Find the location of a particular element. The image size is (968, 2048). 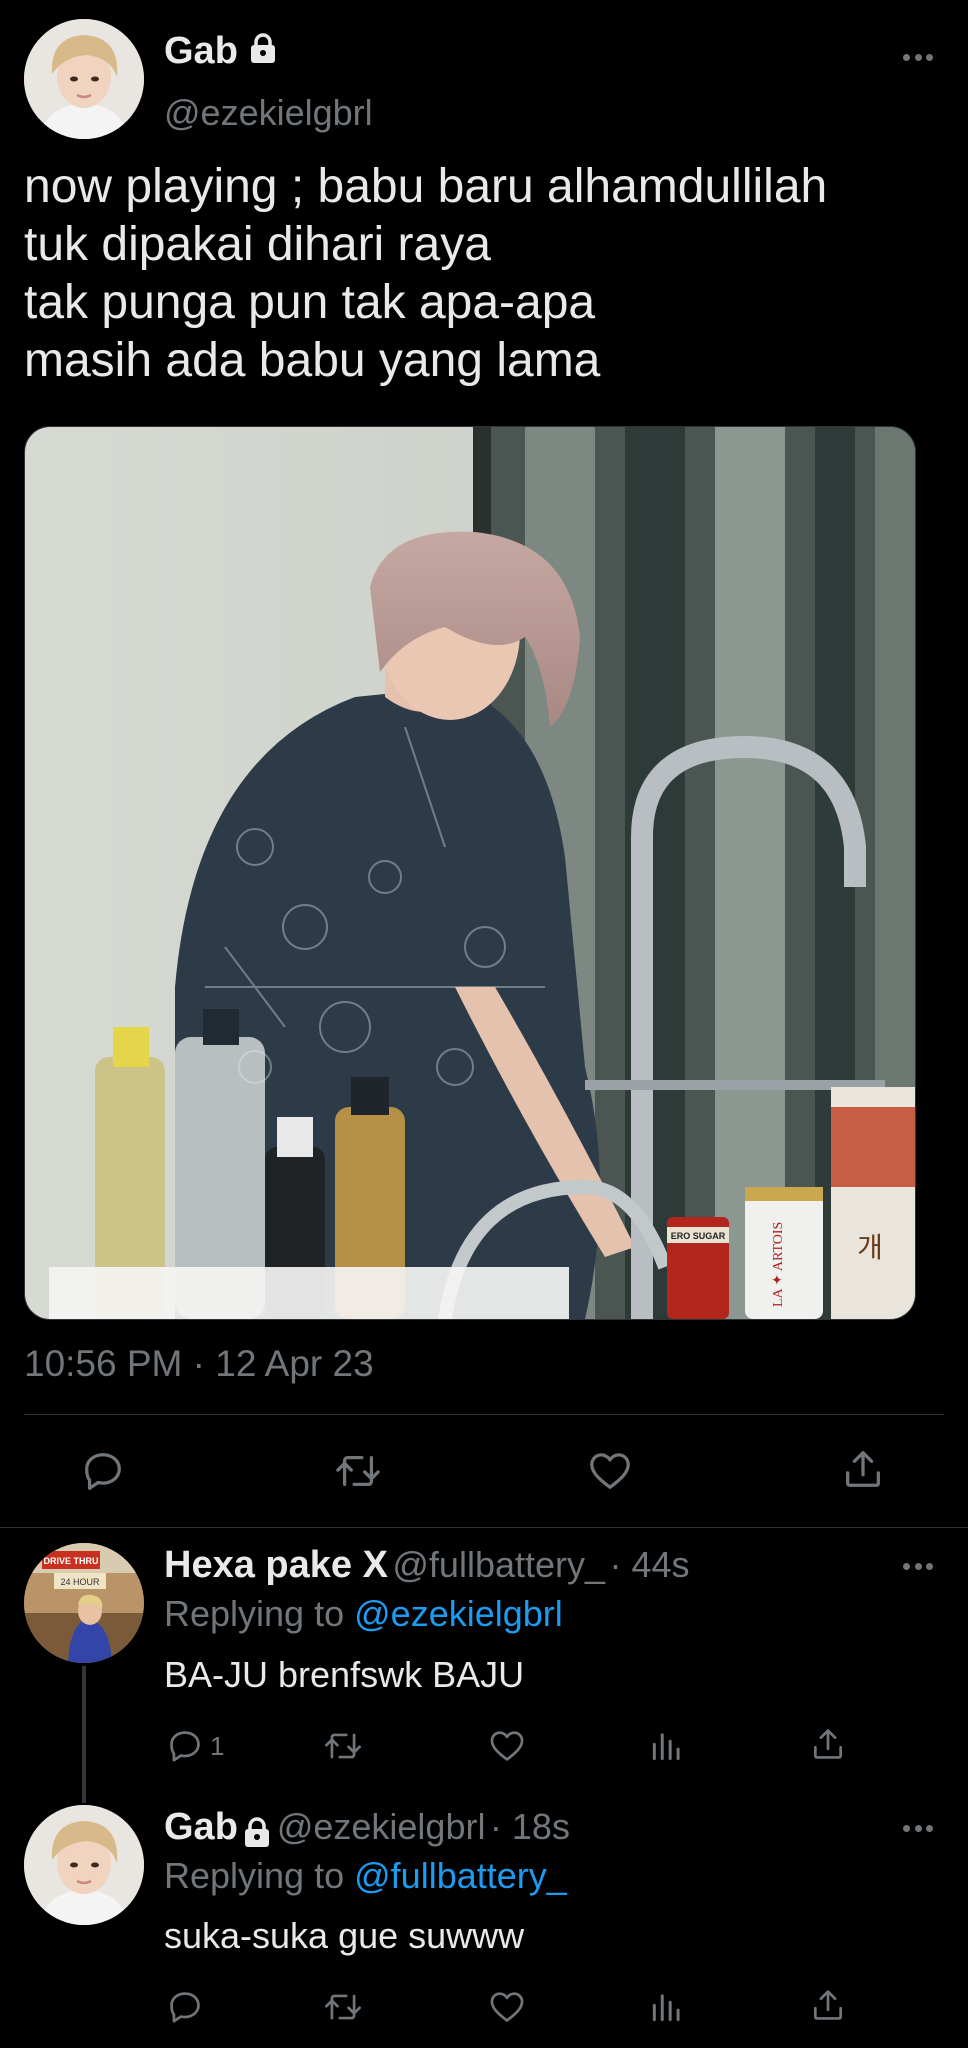

replying-mention: @fullbattery_ is located at coordinates (460, 1875).